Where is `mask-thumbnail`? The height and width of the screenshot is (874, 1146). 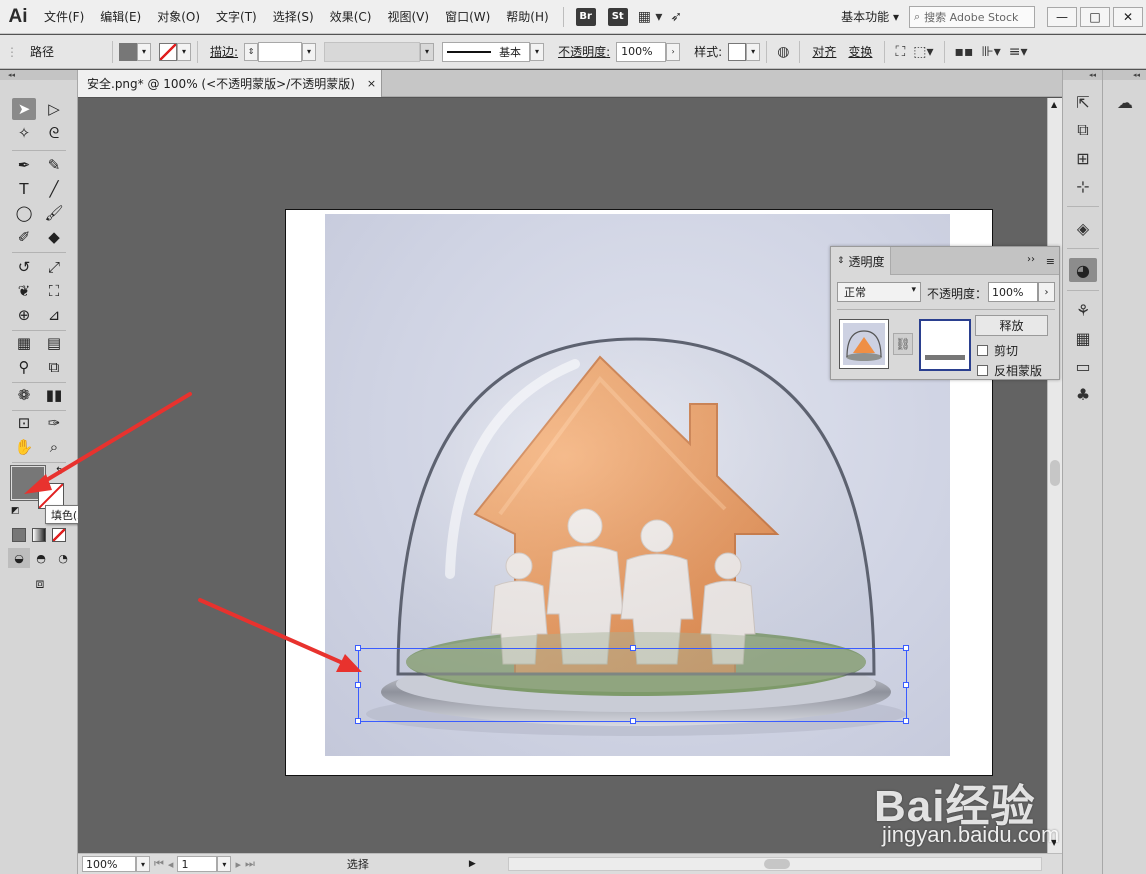 mask-thumbnail is located at coordinates (945, 345).